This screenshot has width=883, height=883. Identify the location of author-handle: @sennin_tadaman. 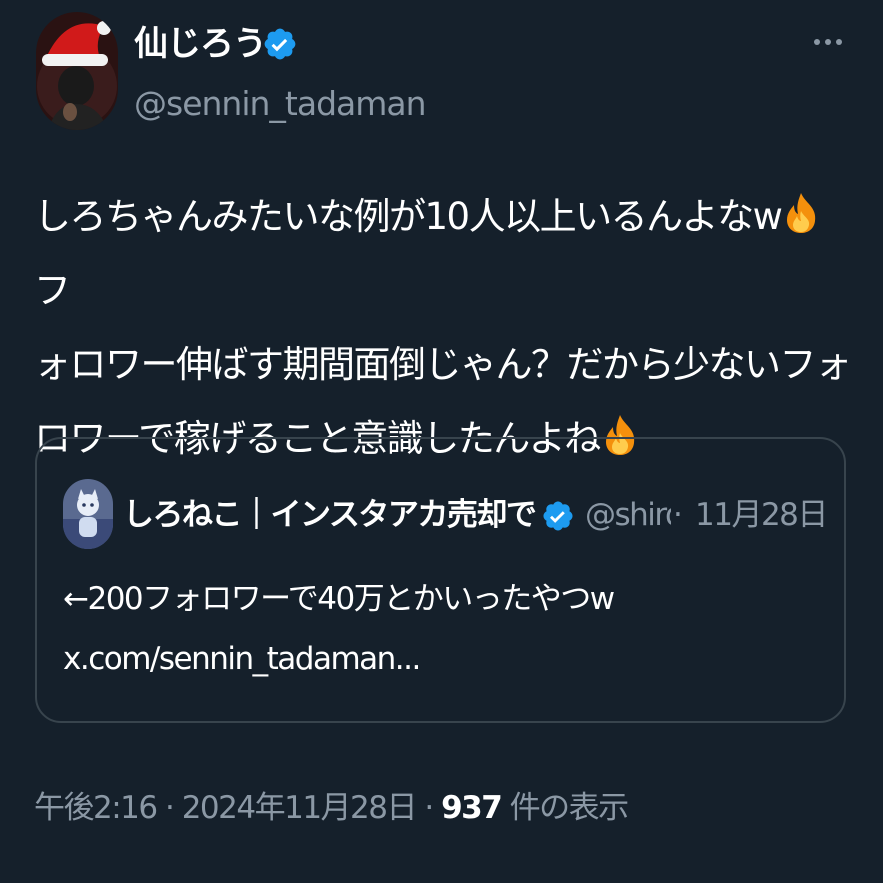
(280, 104).